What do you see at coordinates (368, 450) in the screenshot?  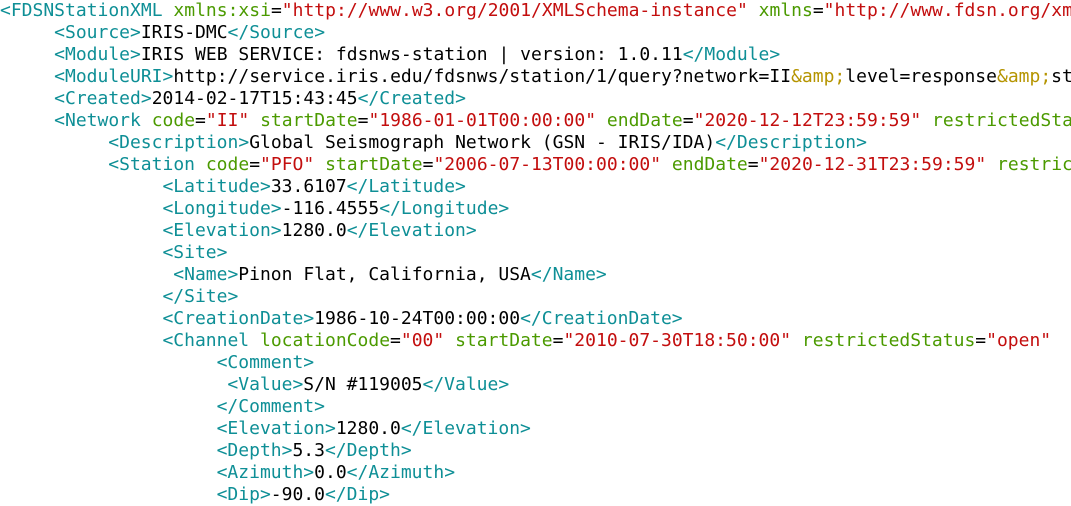 I see `xml-tag-token: </Depth>` at bounding box center [368, 450].